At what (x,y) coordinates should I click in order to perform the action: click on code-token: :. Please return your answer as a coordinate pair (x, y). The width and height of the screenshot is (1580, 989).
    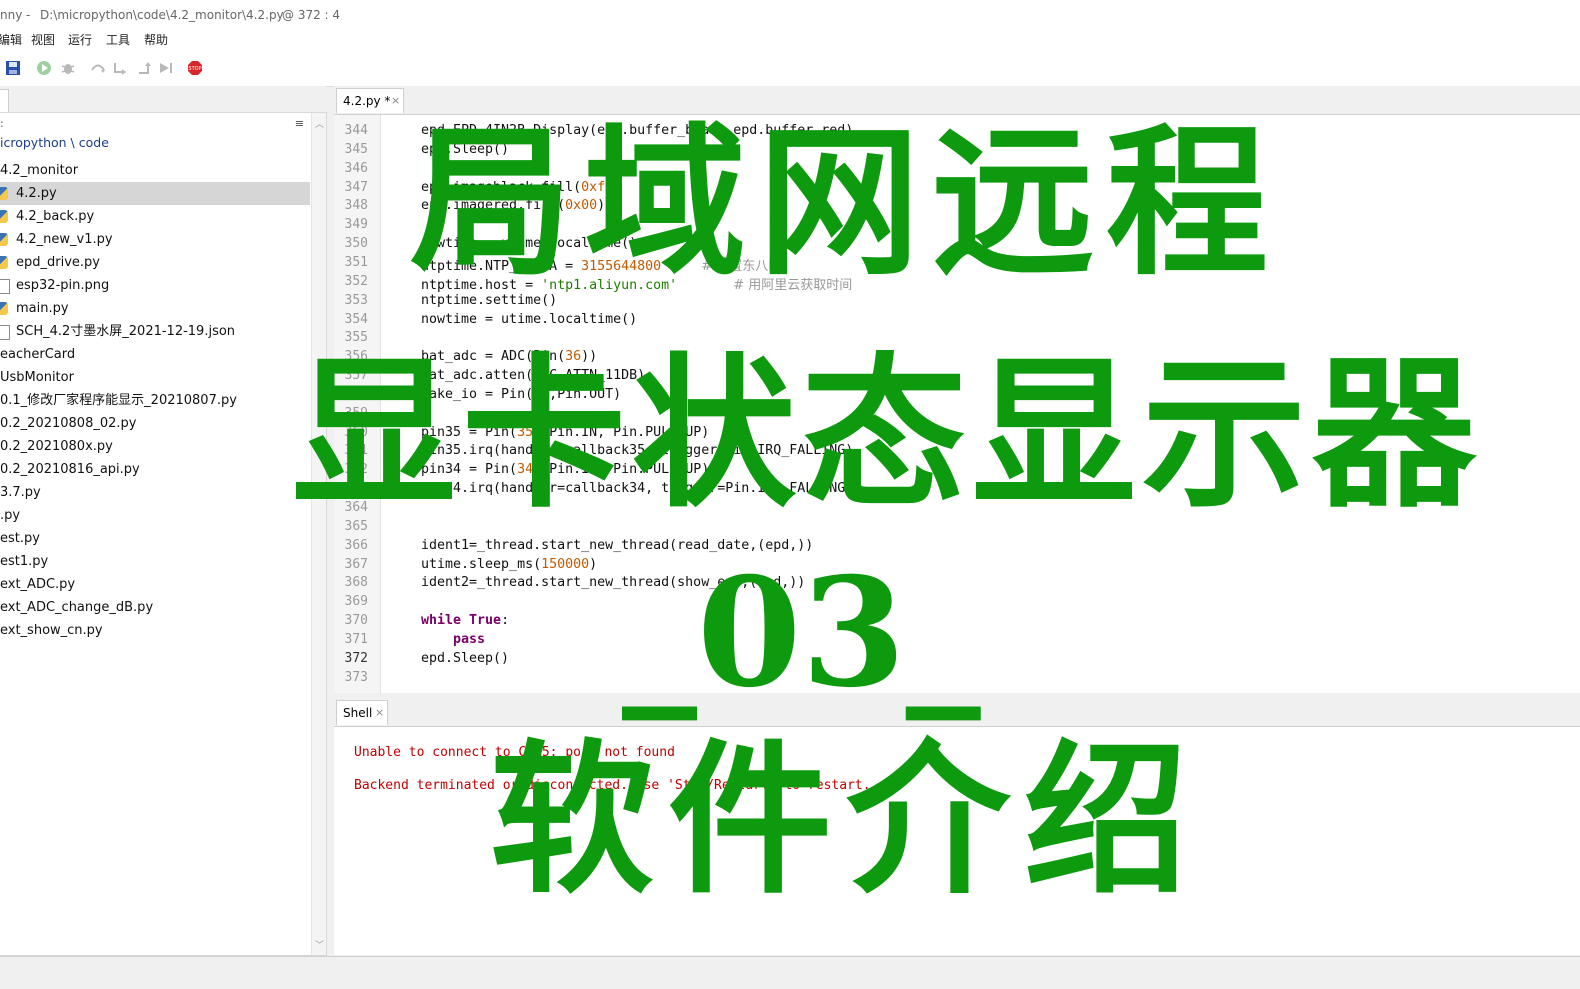
    Looking at the image, I should click on (505, 621).